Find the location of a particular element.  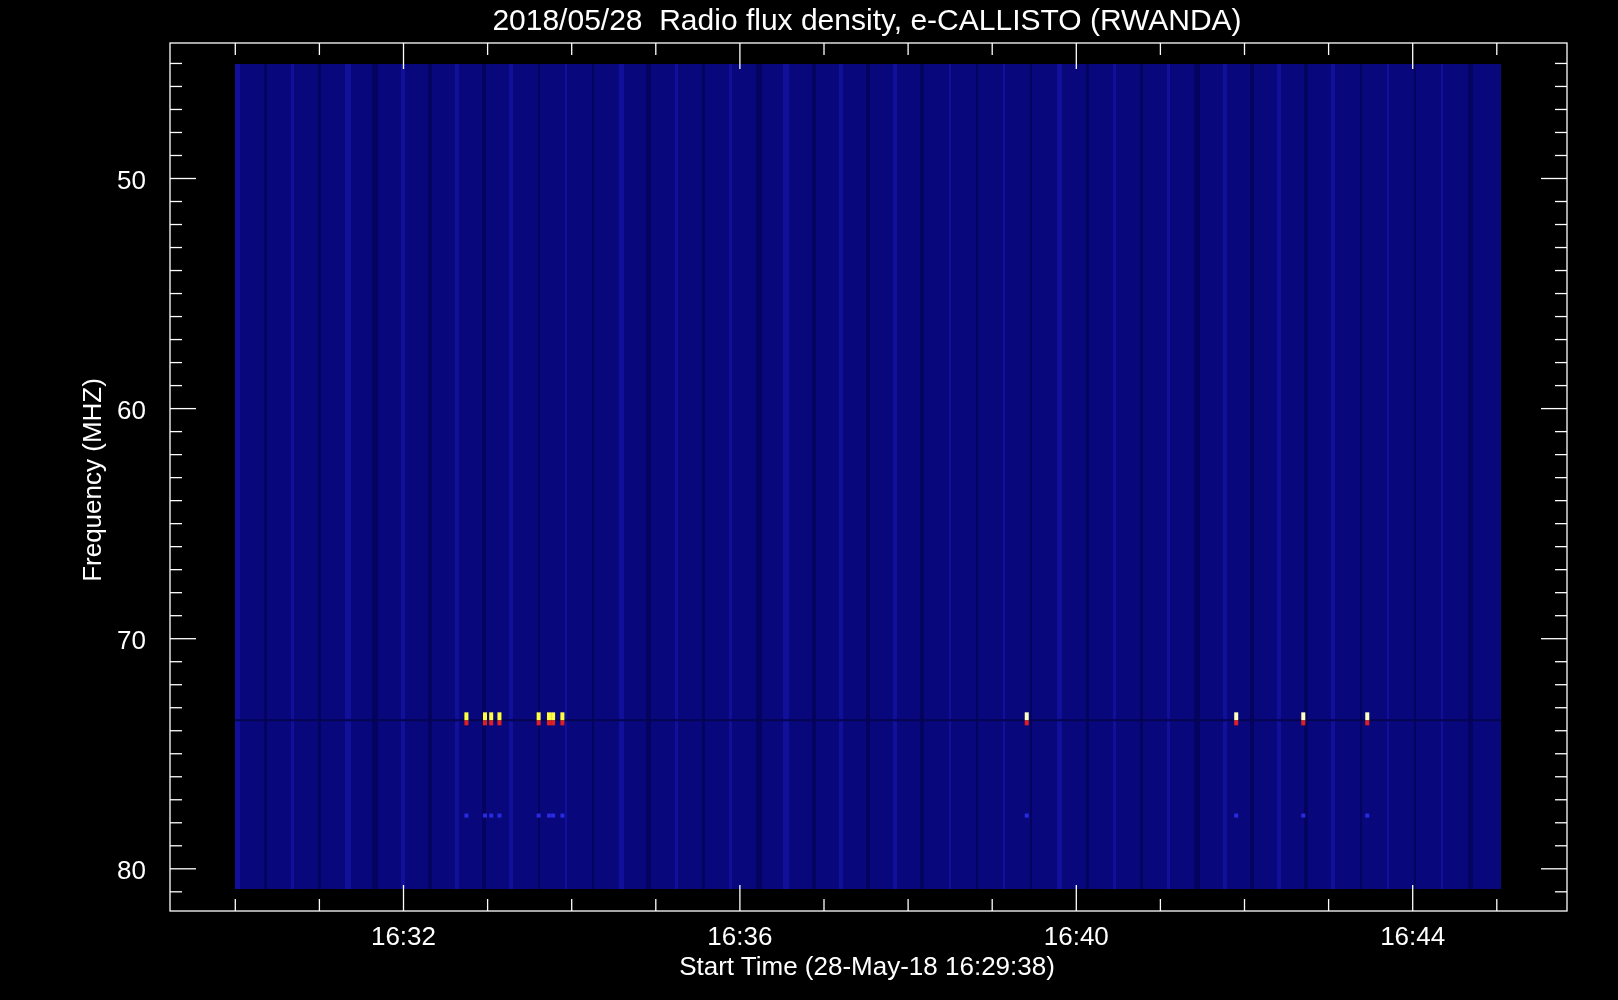

chart-title: 2018/05/28 Radio flux density, e-CALLISTO (RWANDA) is located at coordinates (867, 19).